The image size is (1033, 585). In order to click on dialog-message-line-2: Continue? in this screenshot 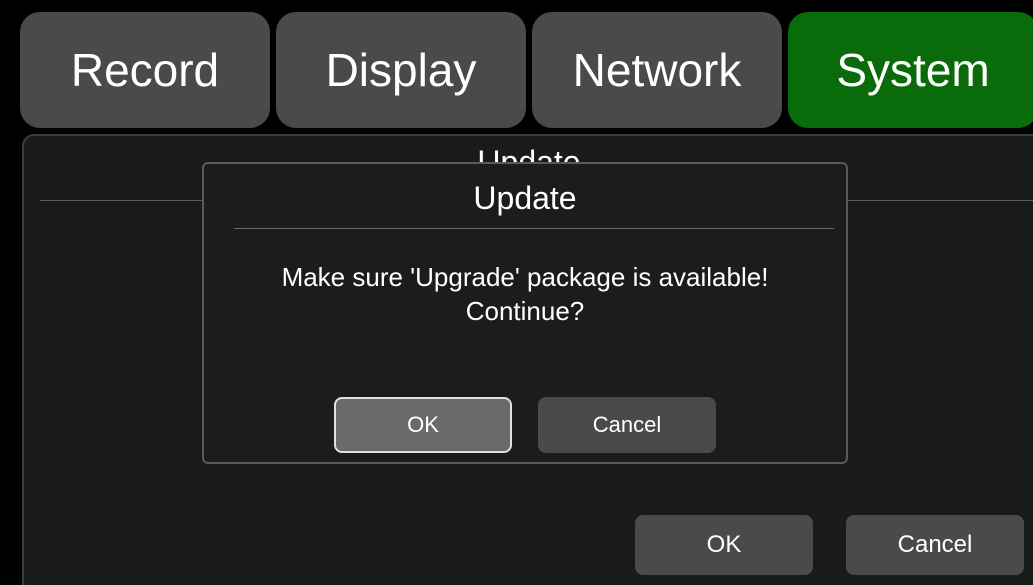, I will do `click(525, 311)`.